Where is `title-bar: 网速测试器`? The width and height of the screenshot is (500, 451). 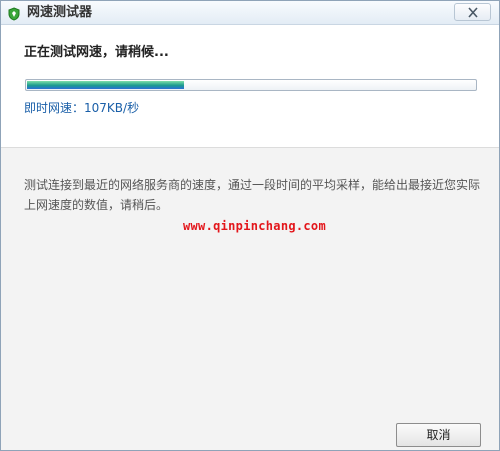
title-bar: 网速测试器 is located at coordinates (250, 13).